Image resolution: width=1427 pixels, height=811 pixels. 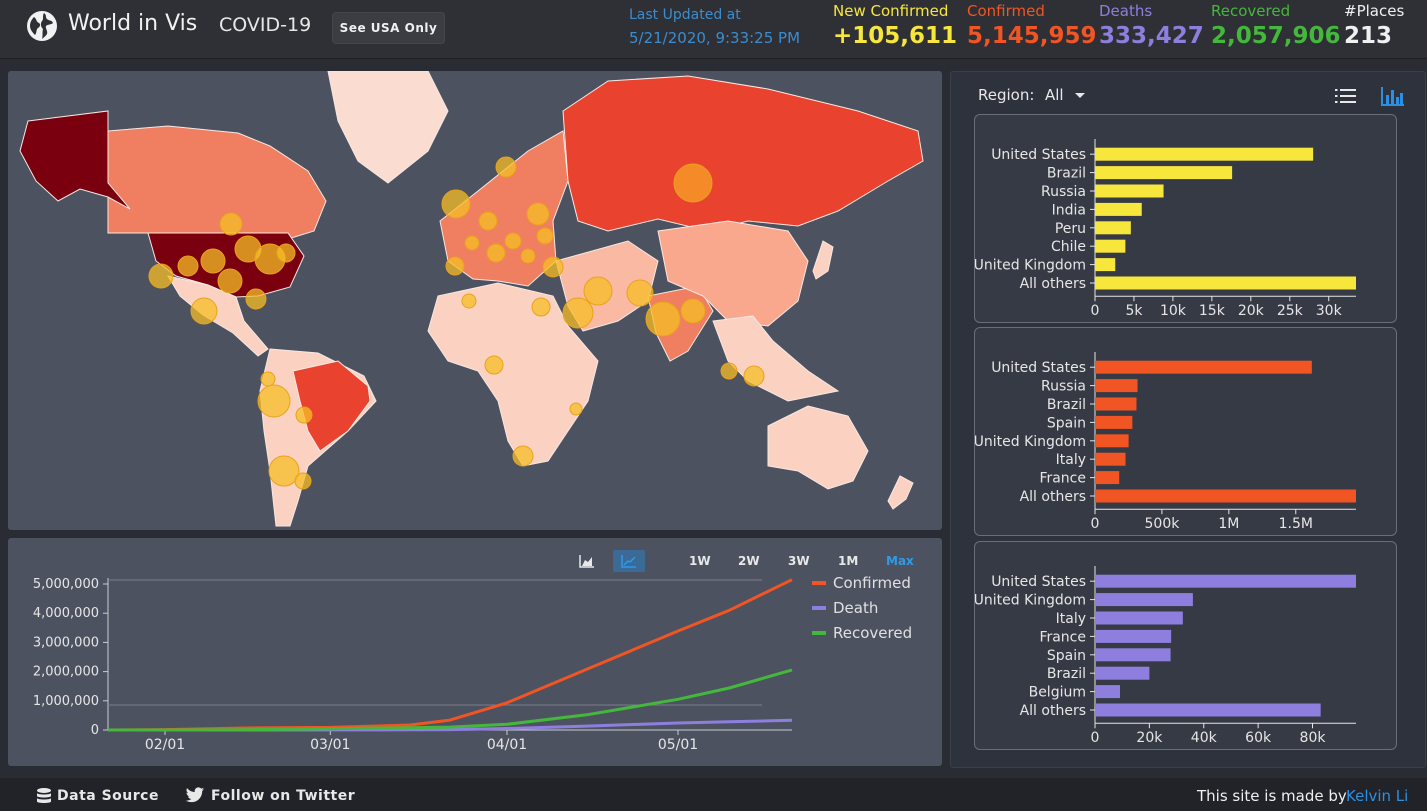 I want to click on stat-value: 213, so click(x=1368, y=36).